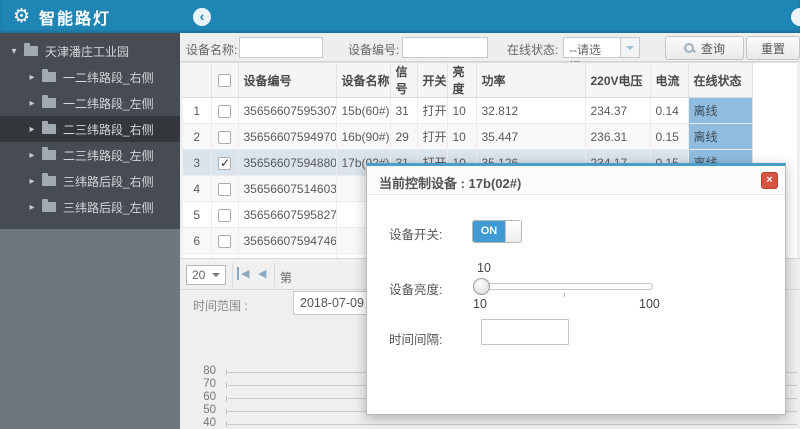  What do you see at coordinates (90, 77) in the screenshot?
I see `tree-node-0: ▸ 一二纬路段_右侧` at bounding box center [90, 77].